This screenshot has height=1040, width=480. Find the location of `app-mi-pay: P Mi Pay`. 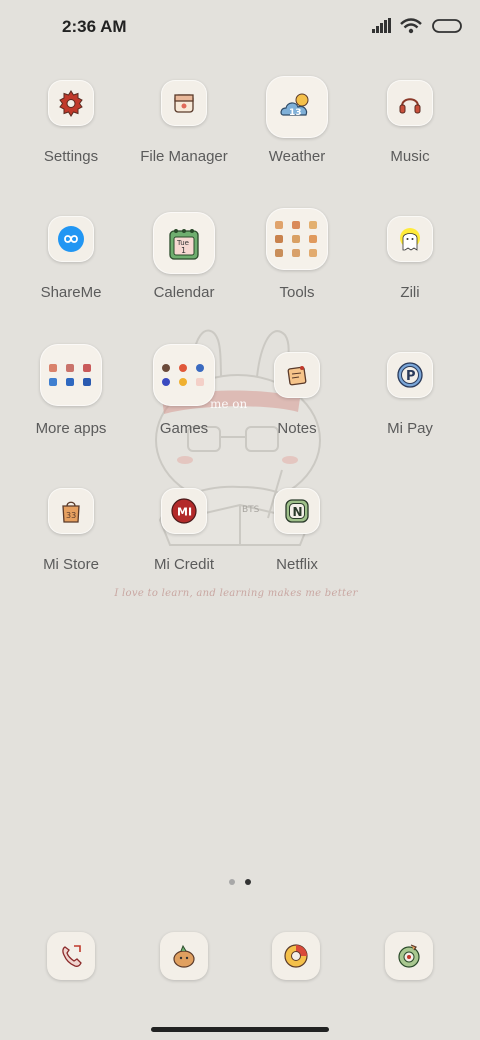

app-mi-pay: P Mi Pay is located at coordinates (410, 406).